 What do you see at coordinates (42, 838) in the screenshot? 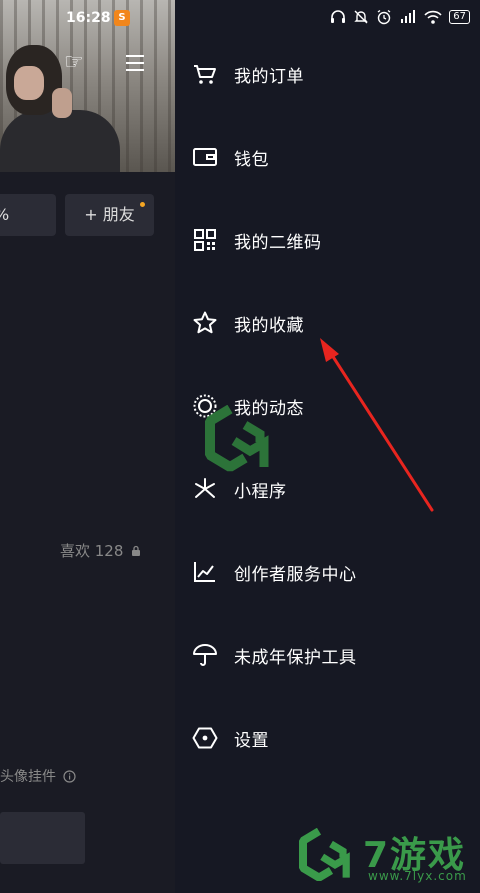
I see `partial-bottom-button` at bounding box center [42, 838].